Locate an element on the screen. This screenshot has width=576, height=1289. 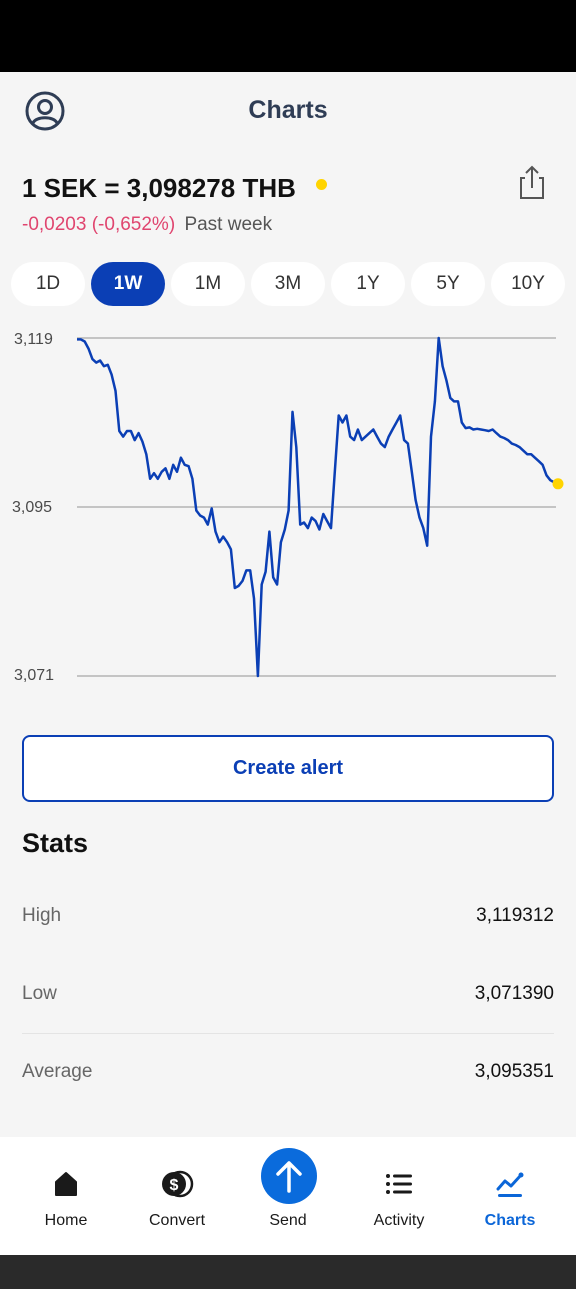
stat-row-low: Low 3,071390 is located at coordinates (288, 994).